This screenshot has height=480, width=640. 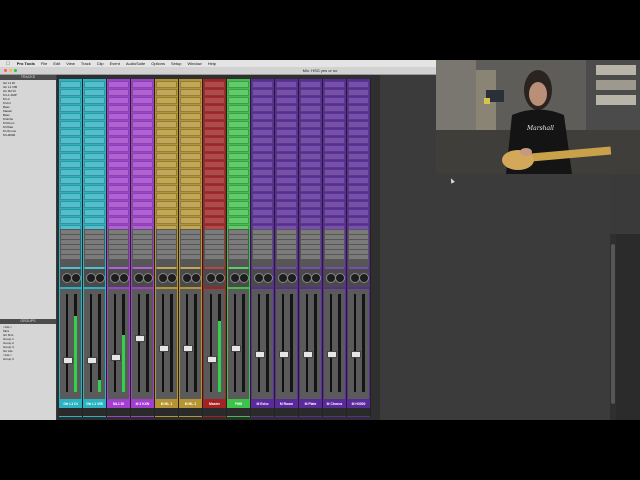 What do you see at coordinates (124, 278) in the screenshot?
I see `pan-knob` at bounding box center [124, 278].